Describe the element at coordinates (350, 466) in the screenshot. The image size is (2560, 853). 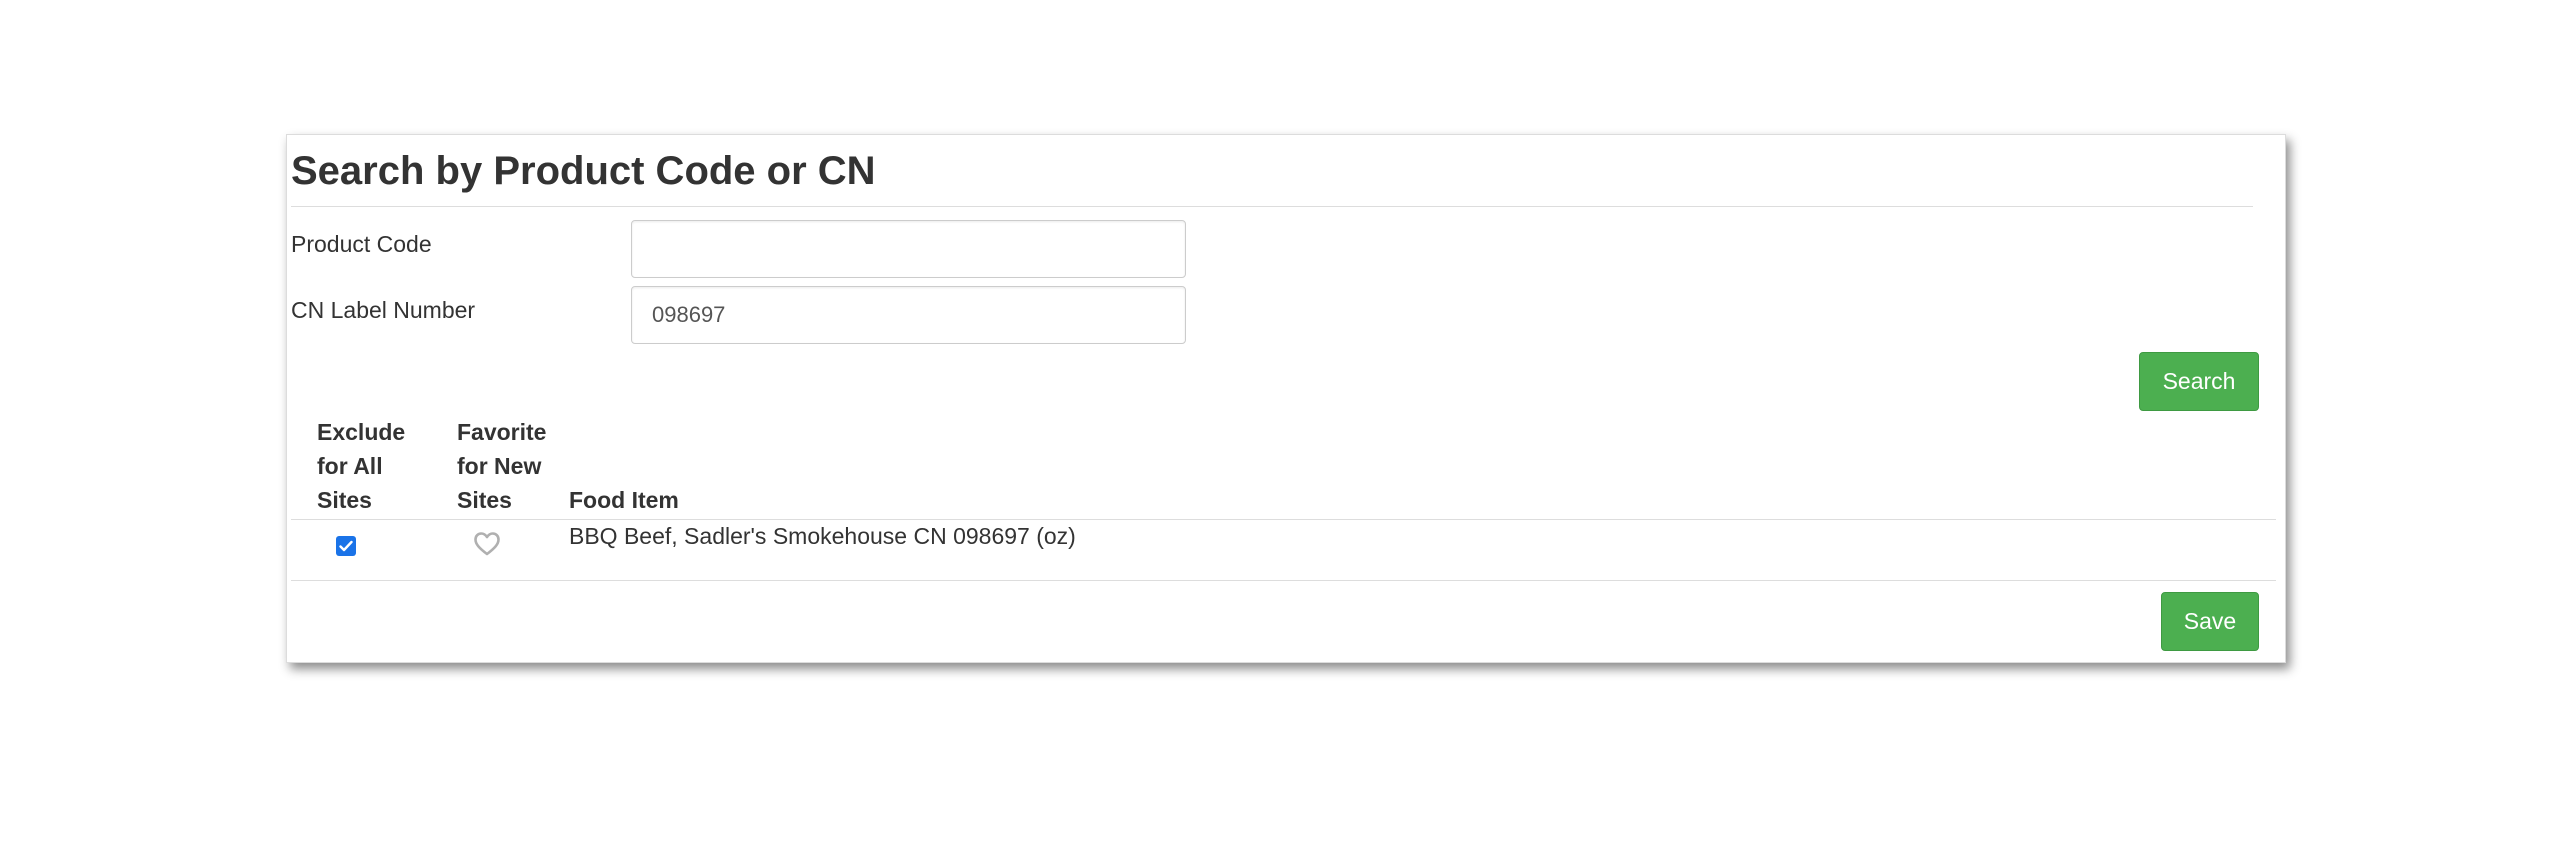
I see `column-header-exclude-line-2: for All` at that location.